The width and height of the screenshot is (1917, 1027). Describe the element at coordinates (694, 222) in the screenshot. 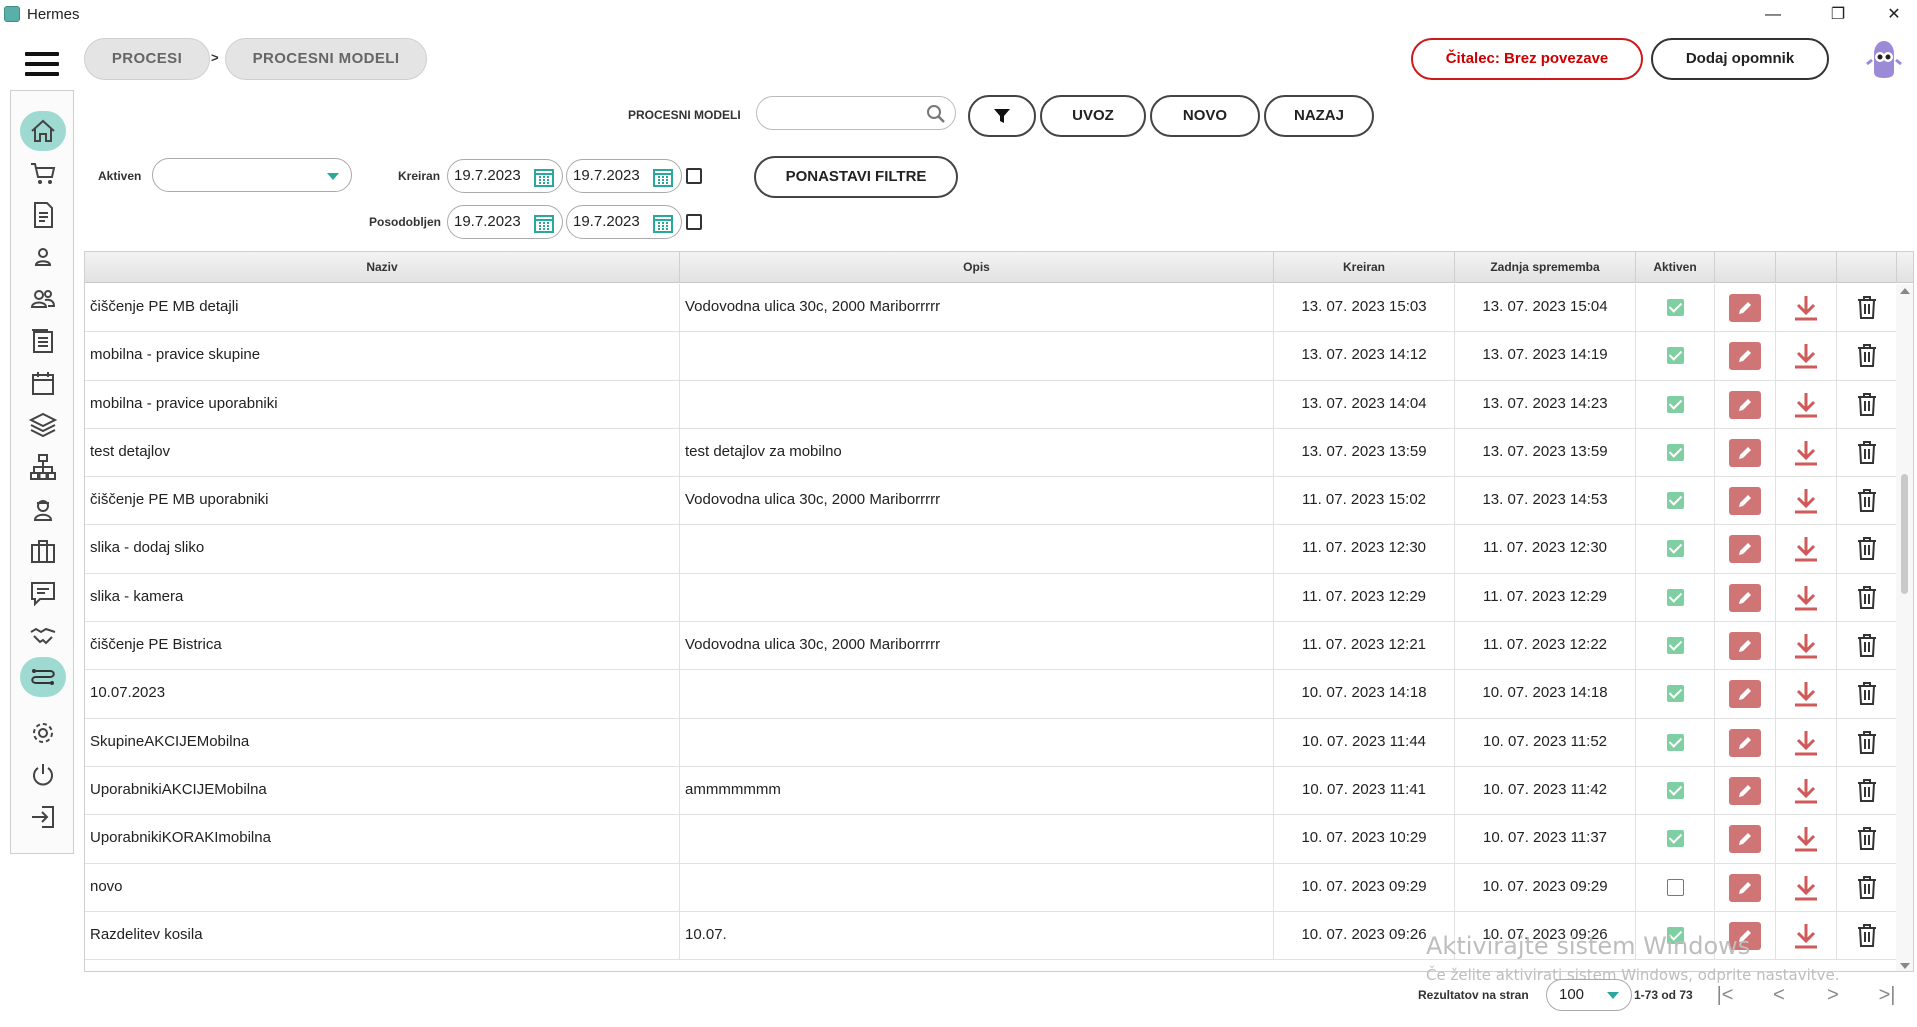

I see `updated-filter-checkbox` at that location.